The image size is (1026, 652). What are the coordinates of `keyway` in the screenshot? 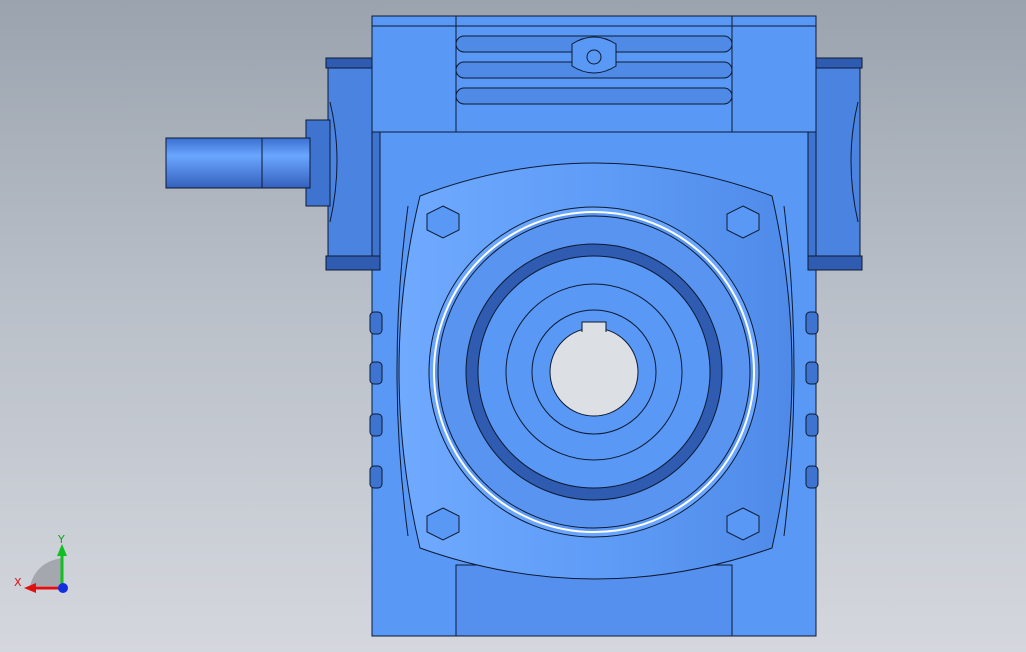 It's located at (594, 327).